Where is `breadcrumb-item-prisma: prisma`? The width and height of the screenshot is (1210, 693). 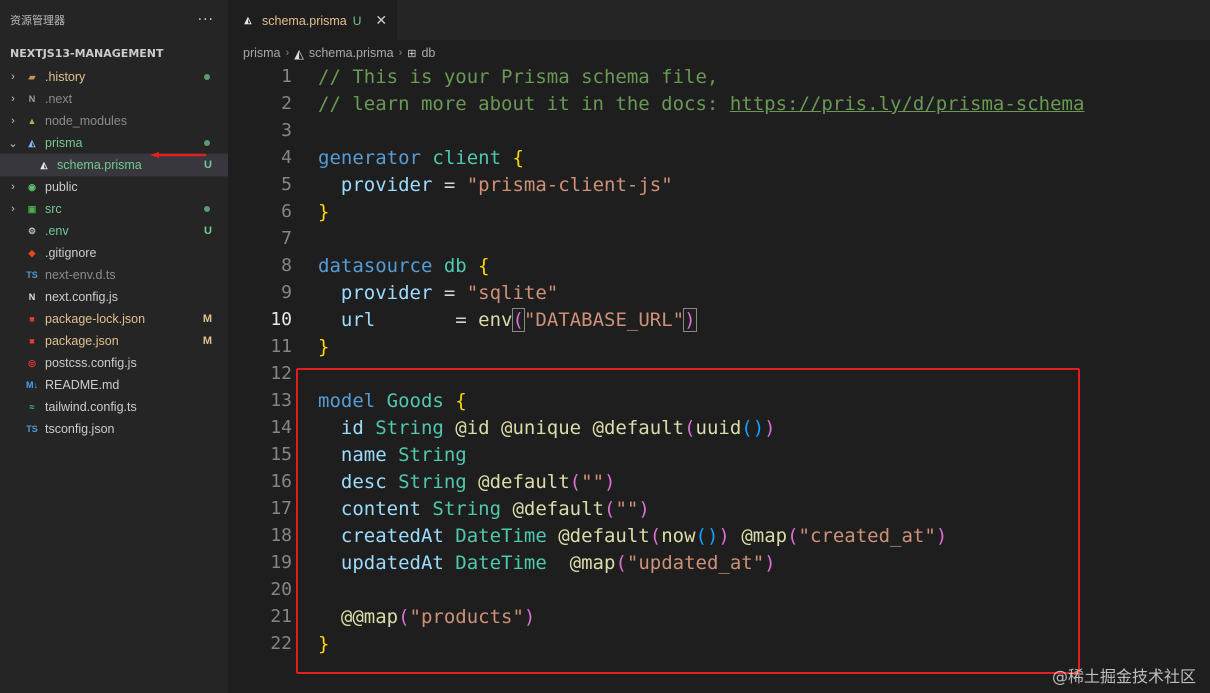
breadcrumb-item-prisma: prisma is located at coordinates (262, 53).